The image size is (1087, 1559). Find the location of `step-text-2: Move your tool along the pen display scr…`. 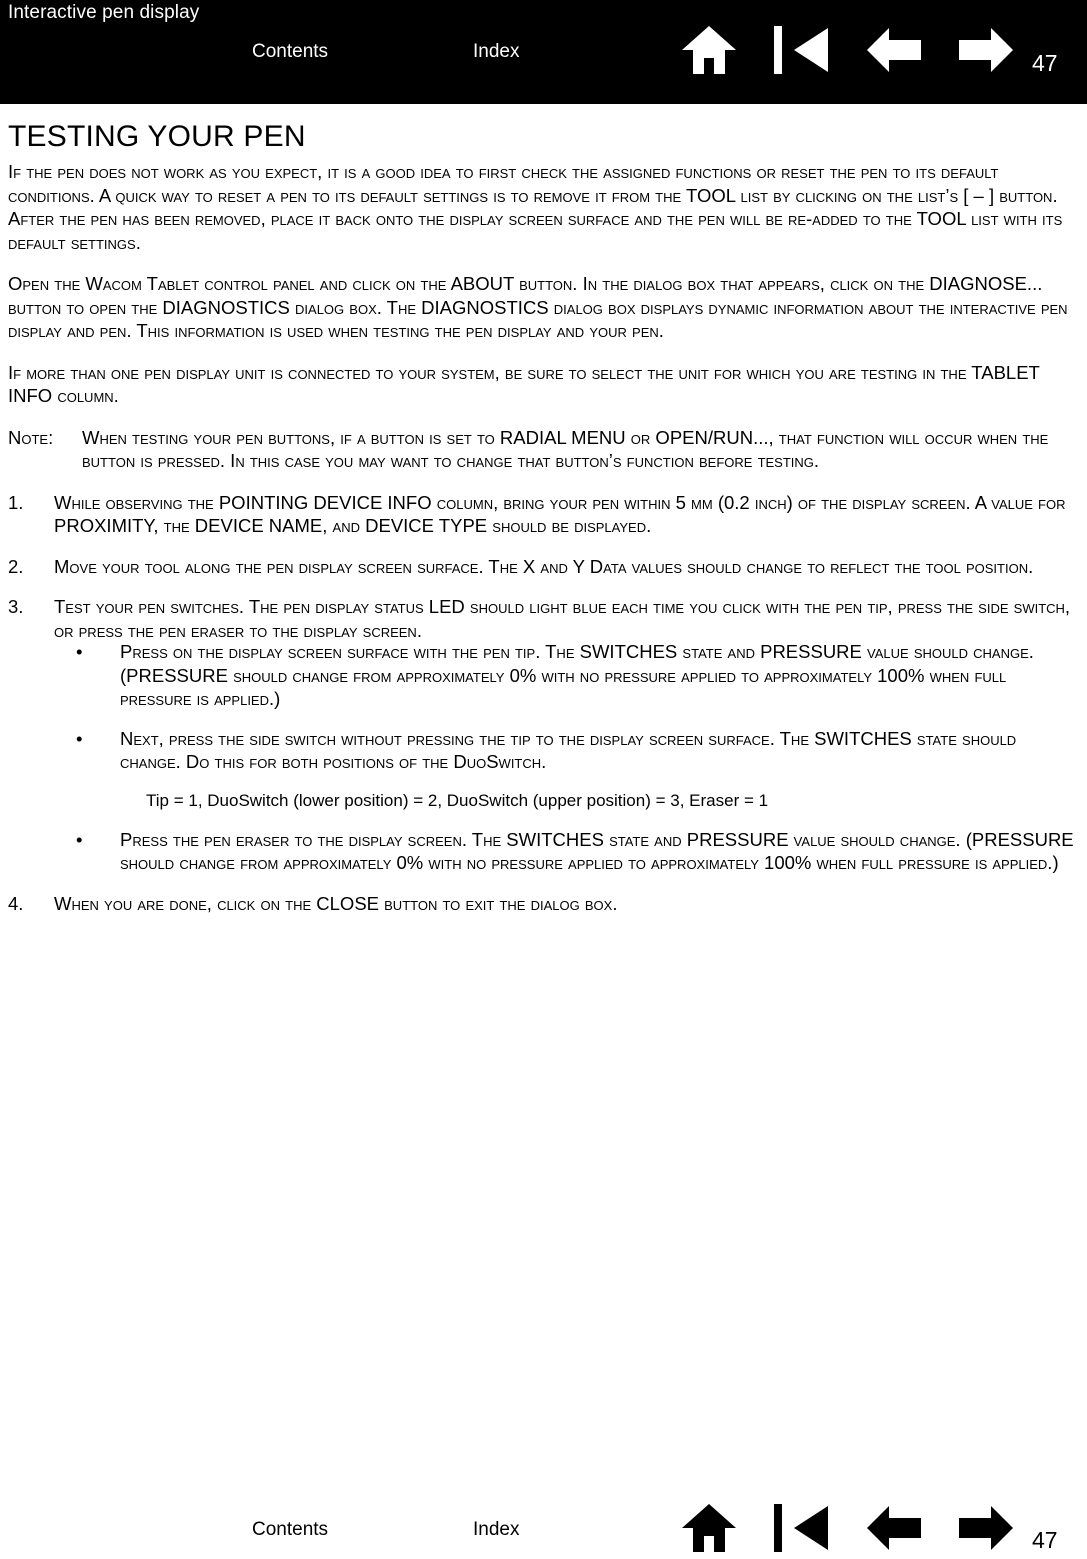

step-text-2: Move your tool along the pen display scr… is located at coordinates (544, 566).